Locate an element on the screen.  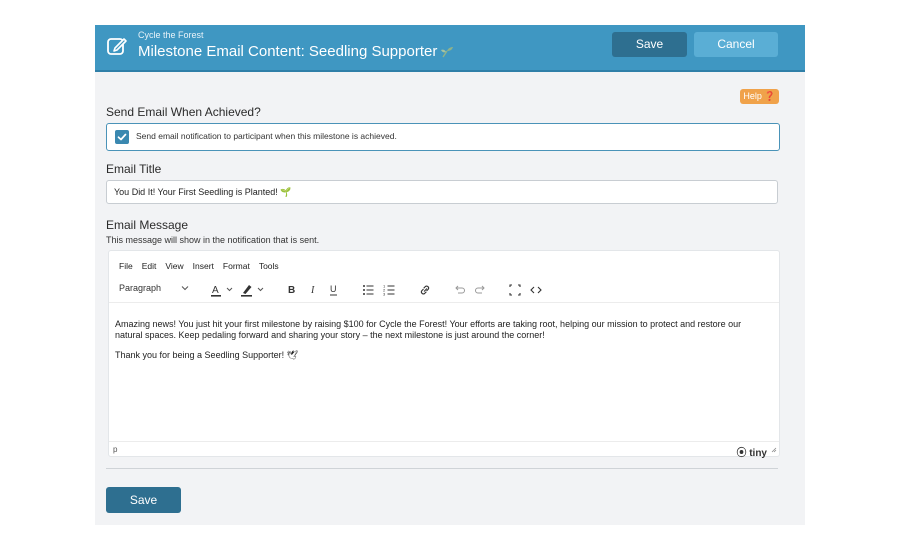
org-name: Cycle the Forest is located at coordinates (171, 35).